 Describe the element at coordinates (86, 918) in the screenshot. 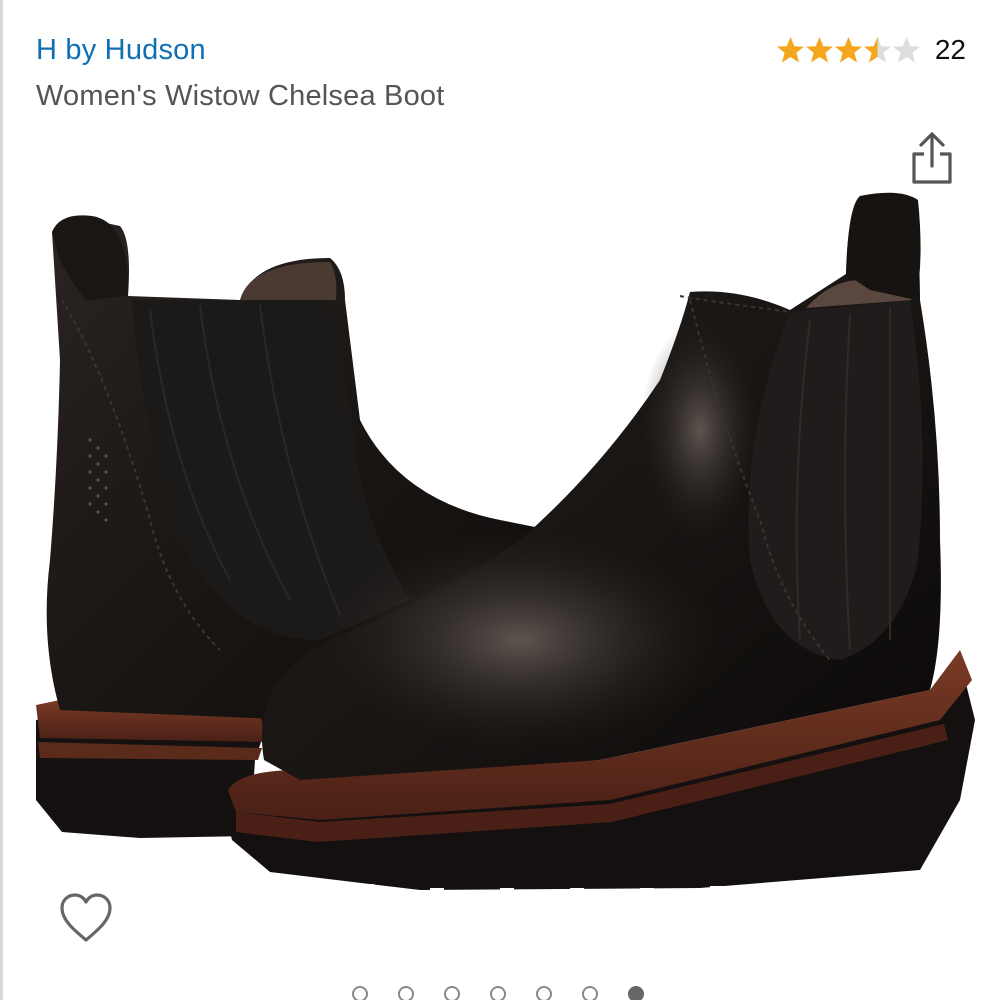

I see `heart-icon` at that location.